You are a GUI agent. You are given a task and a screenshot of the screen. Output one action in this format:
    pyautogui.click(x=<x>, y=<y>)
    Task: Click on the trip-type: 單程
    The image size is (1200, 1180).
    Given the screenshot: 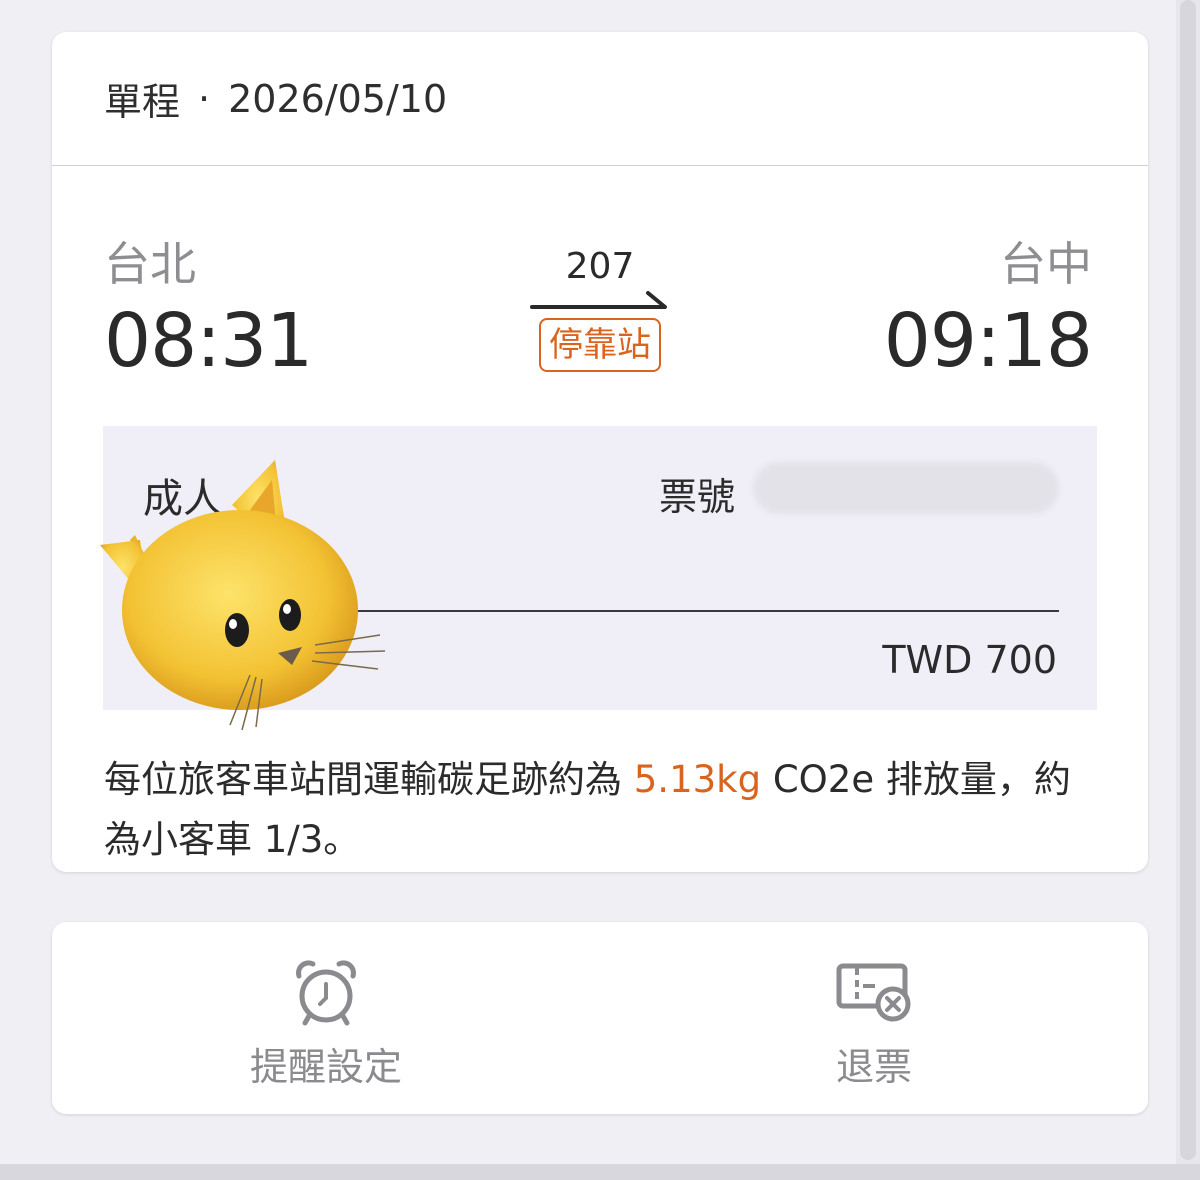 What is the action you would take?
    pyautogui.click(x=142, y=102)
    